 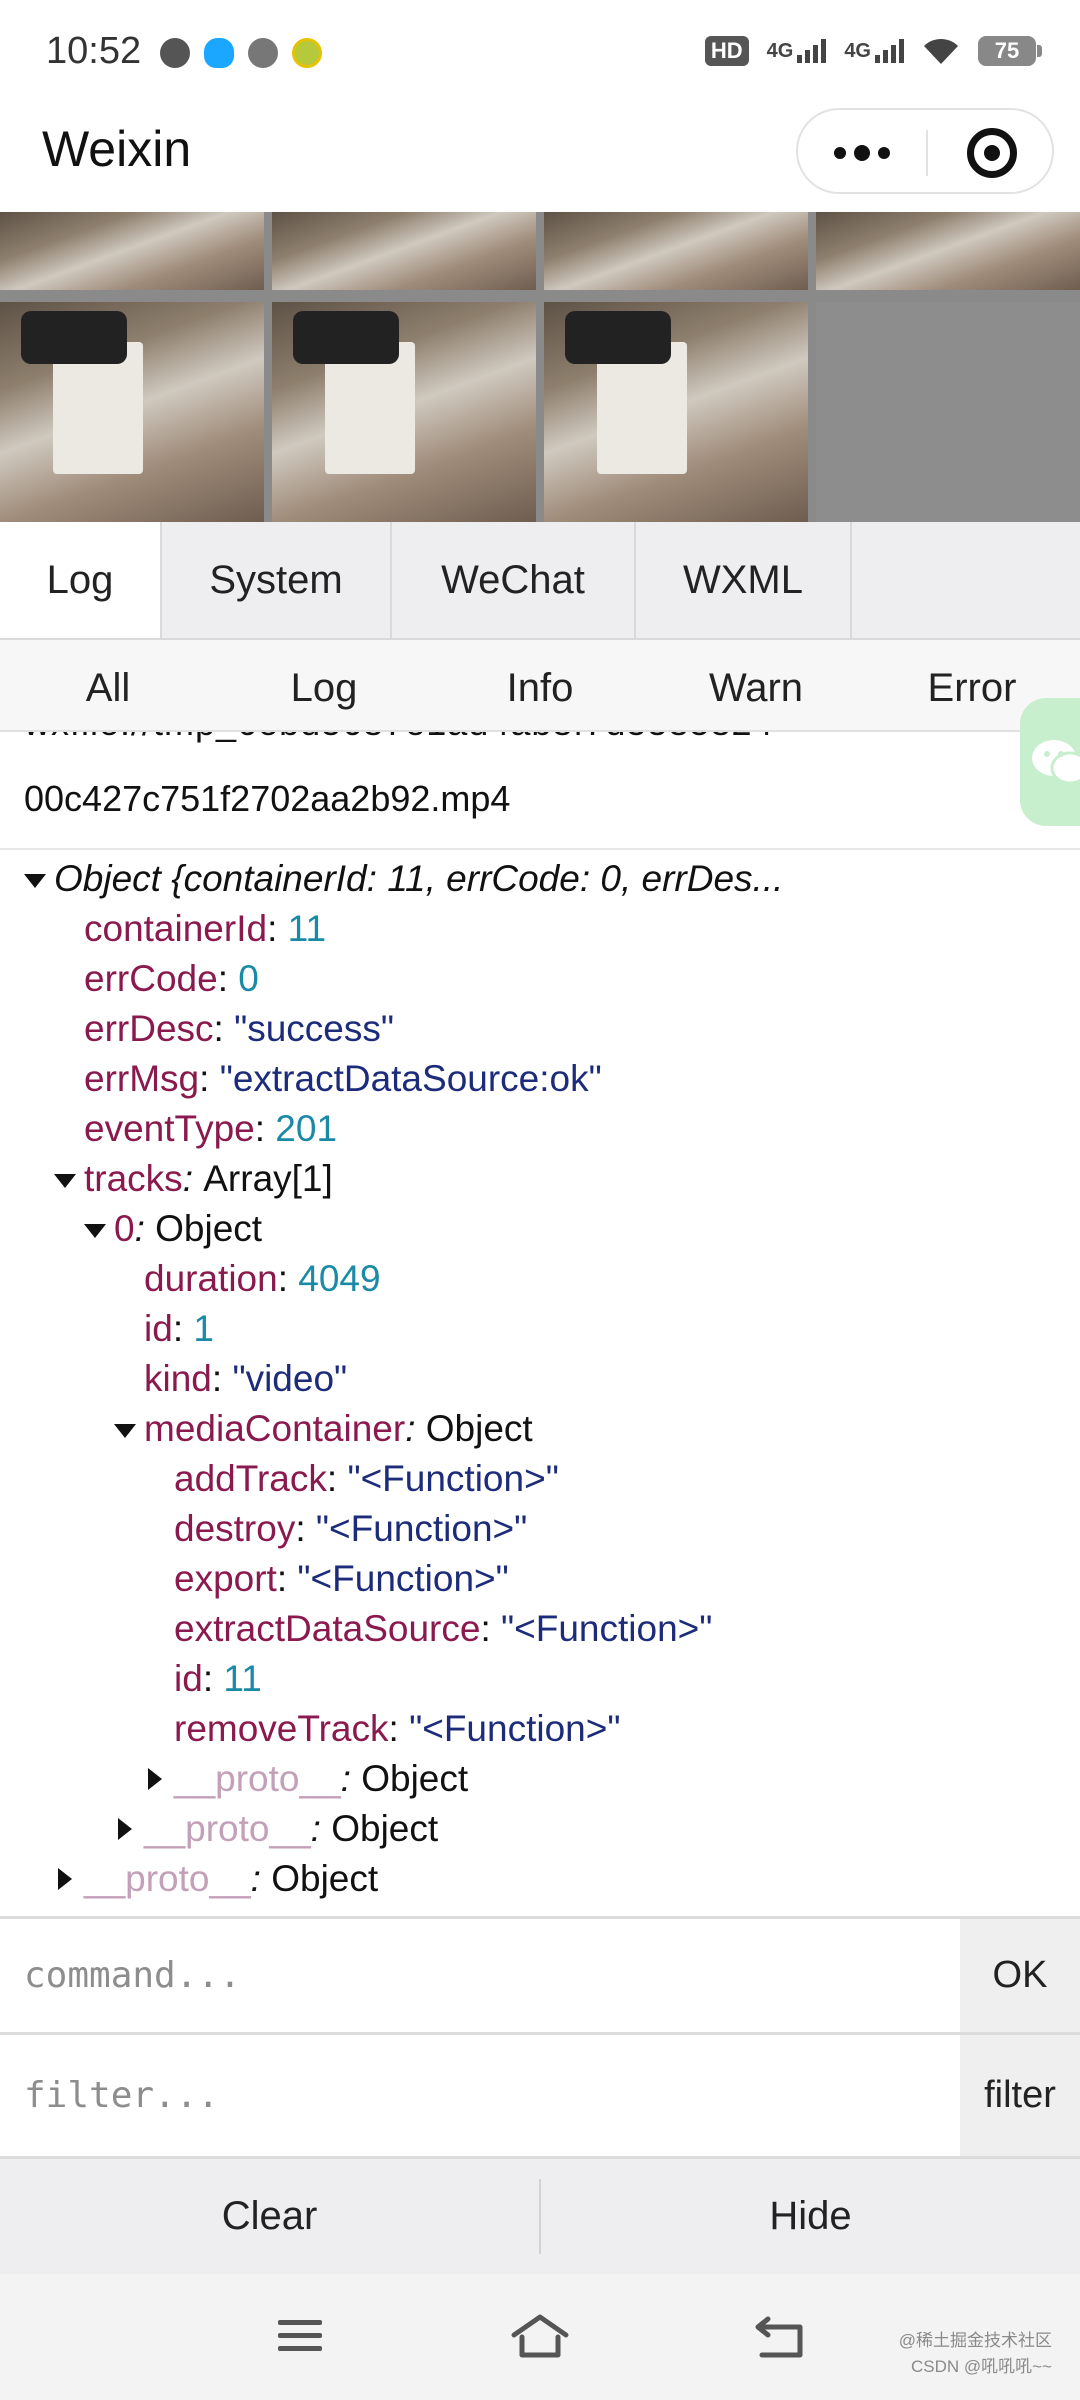 I want to click on tree-row: addTrack: "<Function>", so click(x=366, y=1478).